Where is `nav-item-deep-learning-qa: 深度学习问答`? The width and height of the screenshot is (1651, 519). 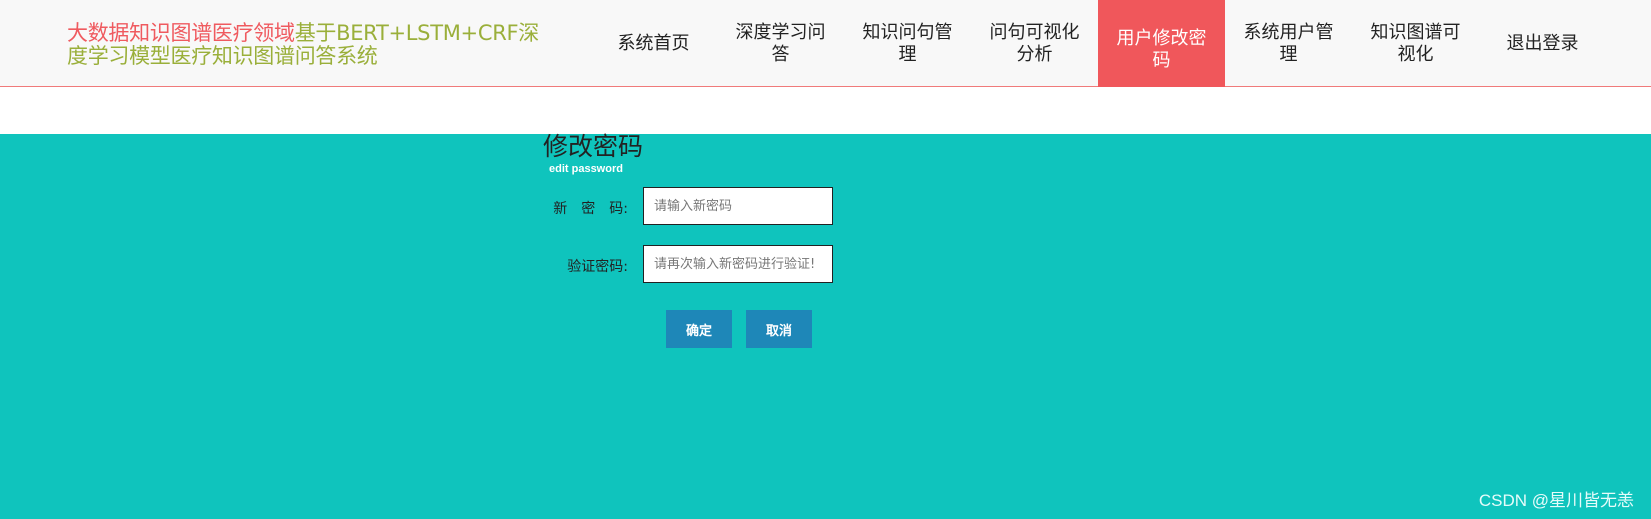 nav-item-deep-learning-qa: 深度学习问答 is located at coordinates (780, 43).